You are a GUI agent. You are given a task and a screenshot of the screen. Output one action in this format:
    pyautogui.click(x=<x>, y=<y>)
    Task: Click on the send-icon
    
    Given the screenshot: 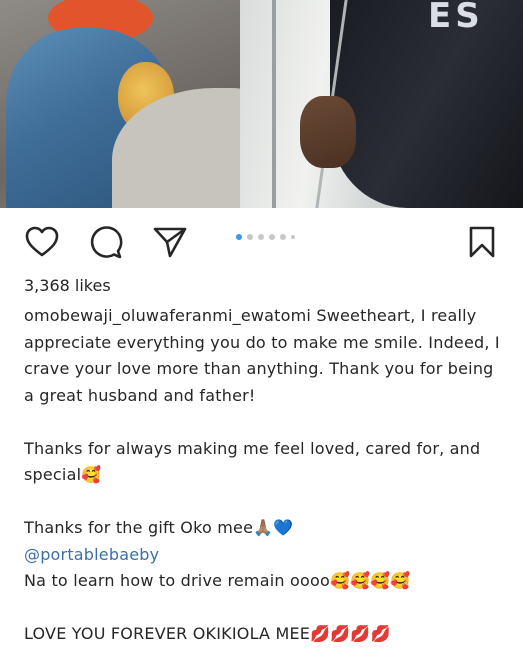 What is the action you would take?
    pyautogui.click(x=170, y=242)
    